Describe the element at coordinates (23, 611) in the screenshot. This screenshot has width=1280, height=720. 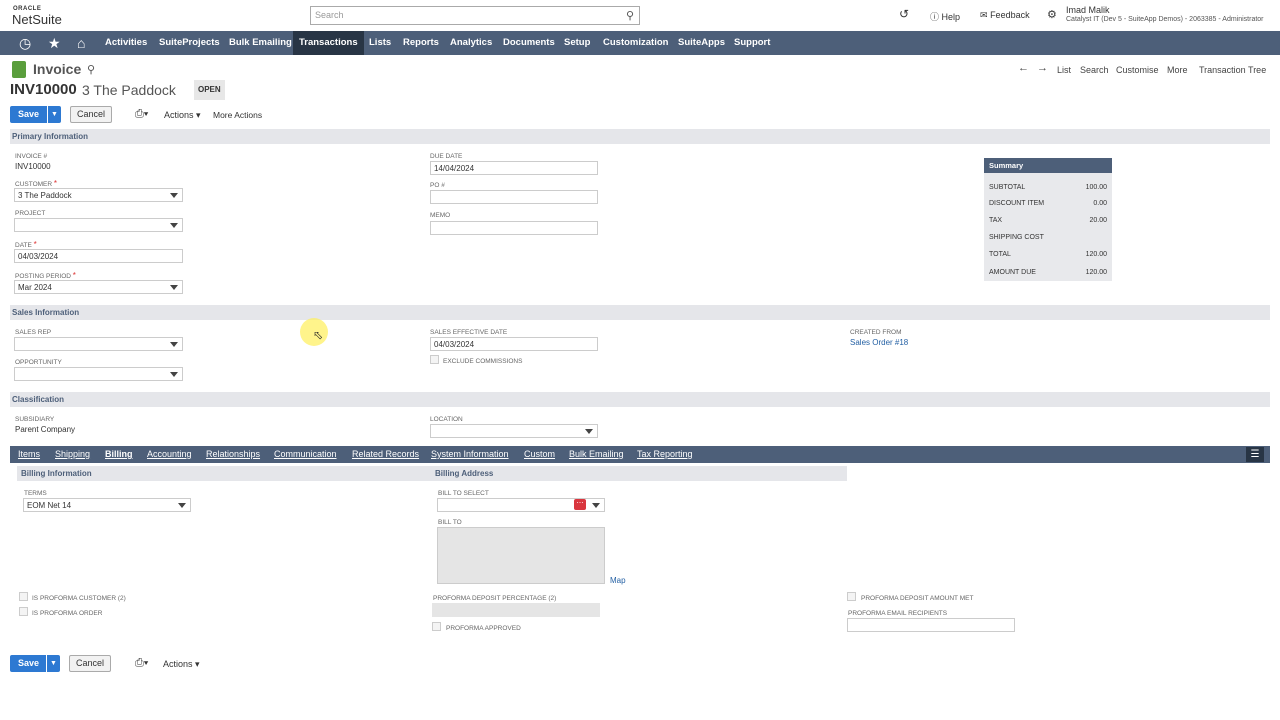
I see `proforma-order-checkbox` at that location.